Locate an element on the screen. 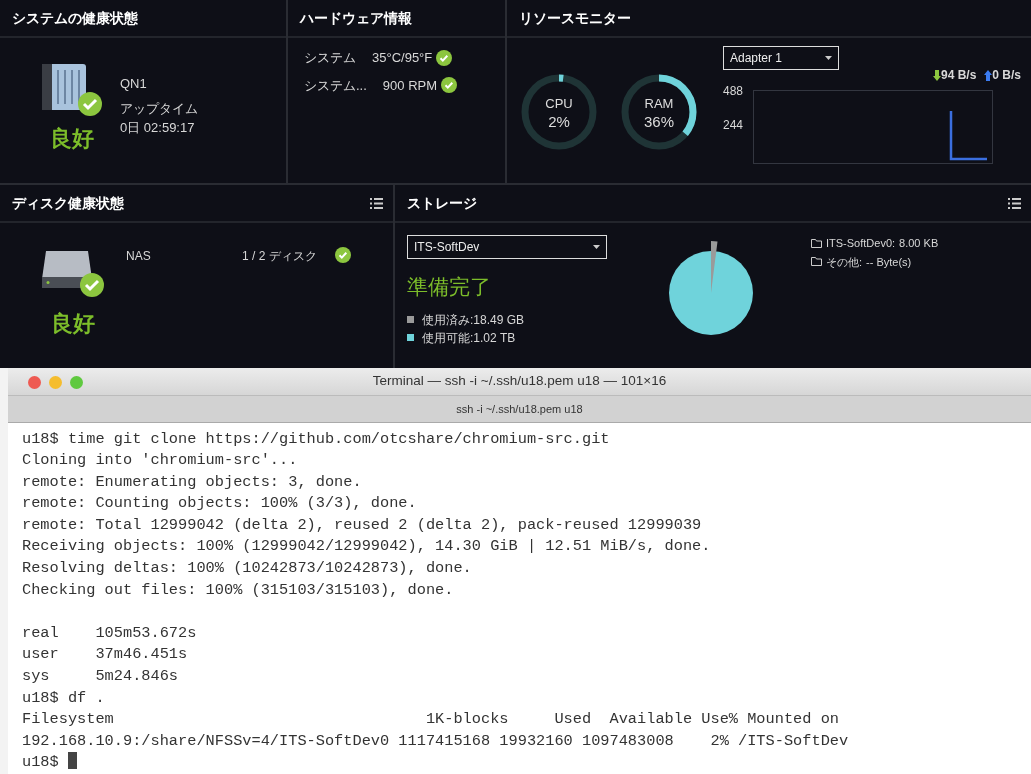  folder-name: ITS-SoftDev0: is located at coordinates (861, 243).